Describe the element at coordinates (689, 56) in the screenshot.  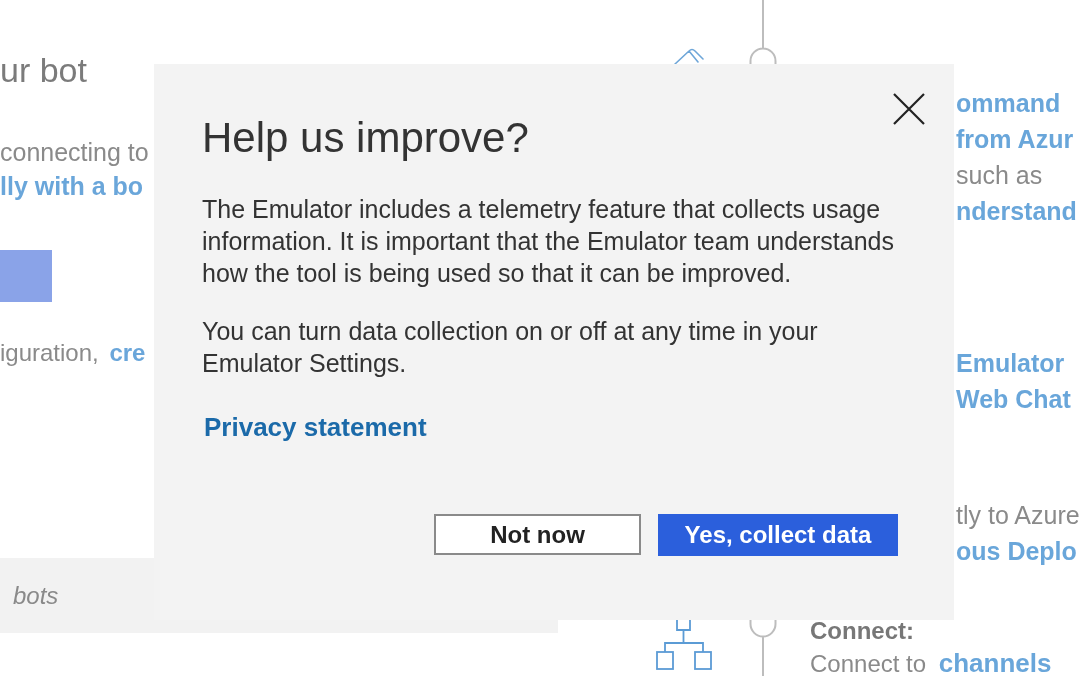
I see `pen-icon` at that location.